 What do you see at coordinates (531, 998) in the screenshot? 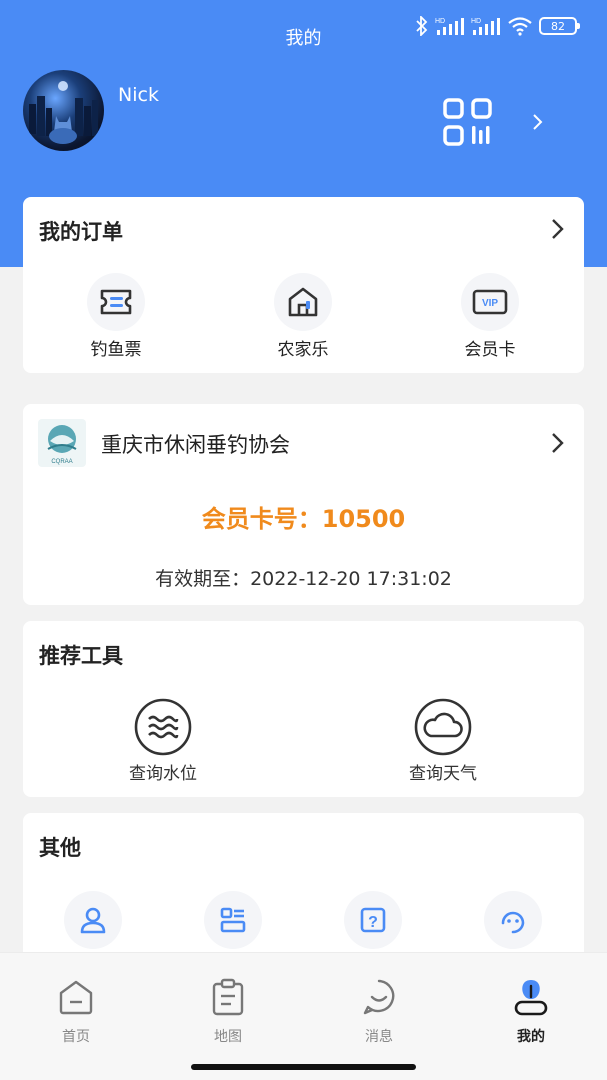
I see `profile-icon` at bounding box center [531, 998].